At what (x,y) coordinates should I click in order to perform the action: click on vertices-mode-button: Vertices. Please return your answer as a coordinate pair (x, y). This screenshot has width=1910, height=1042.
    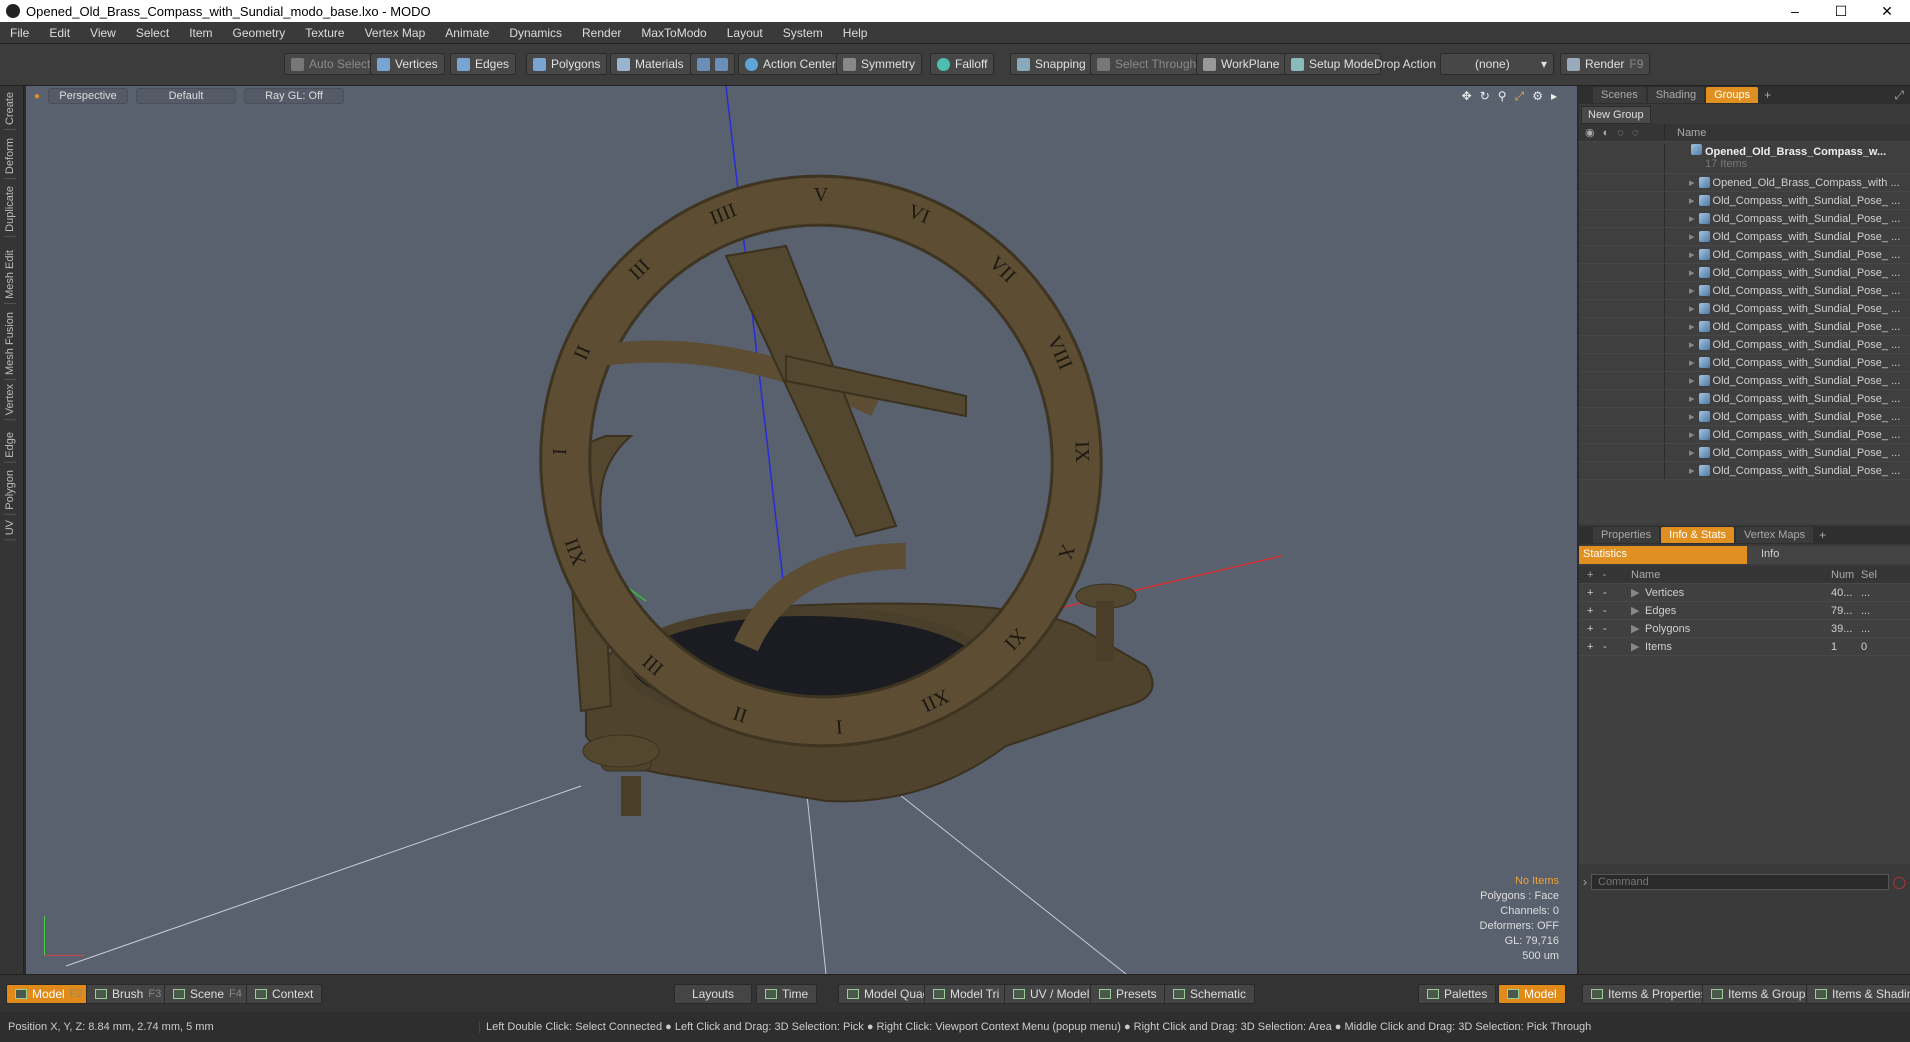
    Looking at the image, I should click on (407, 64).